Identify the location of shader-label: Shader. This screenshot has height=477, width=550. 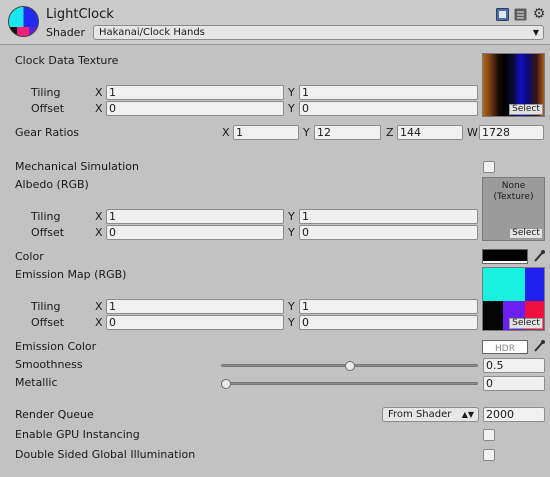
(65, 32).